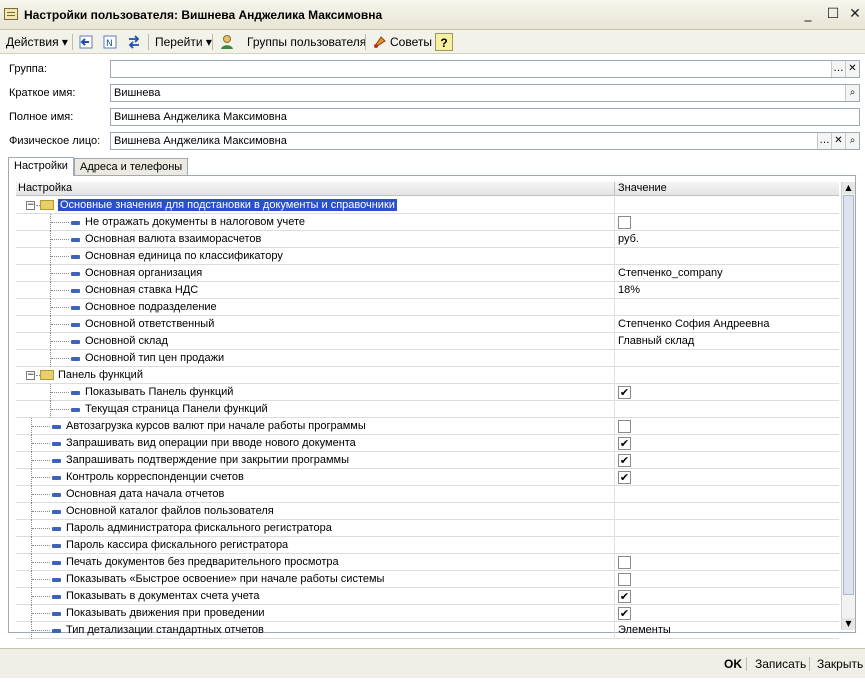 The height and width of the screenshot is (684, 865). Describe the element at coordinates (45, 189) in the screenshot. I see `column-header-setting: Настройка` at that location.